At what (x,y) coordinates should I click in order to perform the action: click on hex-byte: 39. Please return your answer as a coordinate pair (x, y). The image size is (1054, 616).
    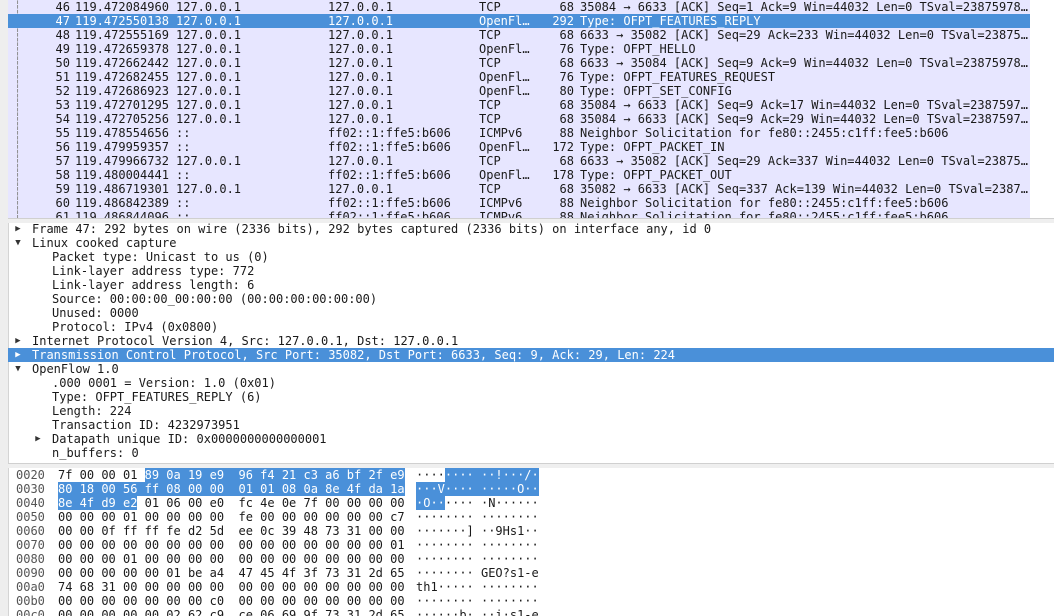
    Looking at the image, I should click on (289, 531).